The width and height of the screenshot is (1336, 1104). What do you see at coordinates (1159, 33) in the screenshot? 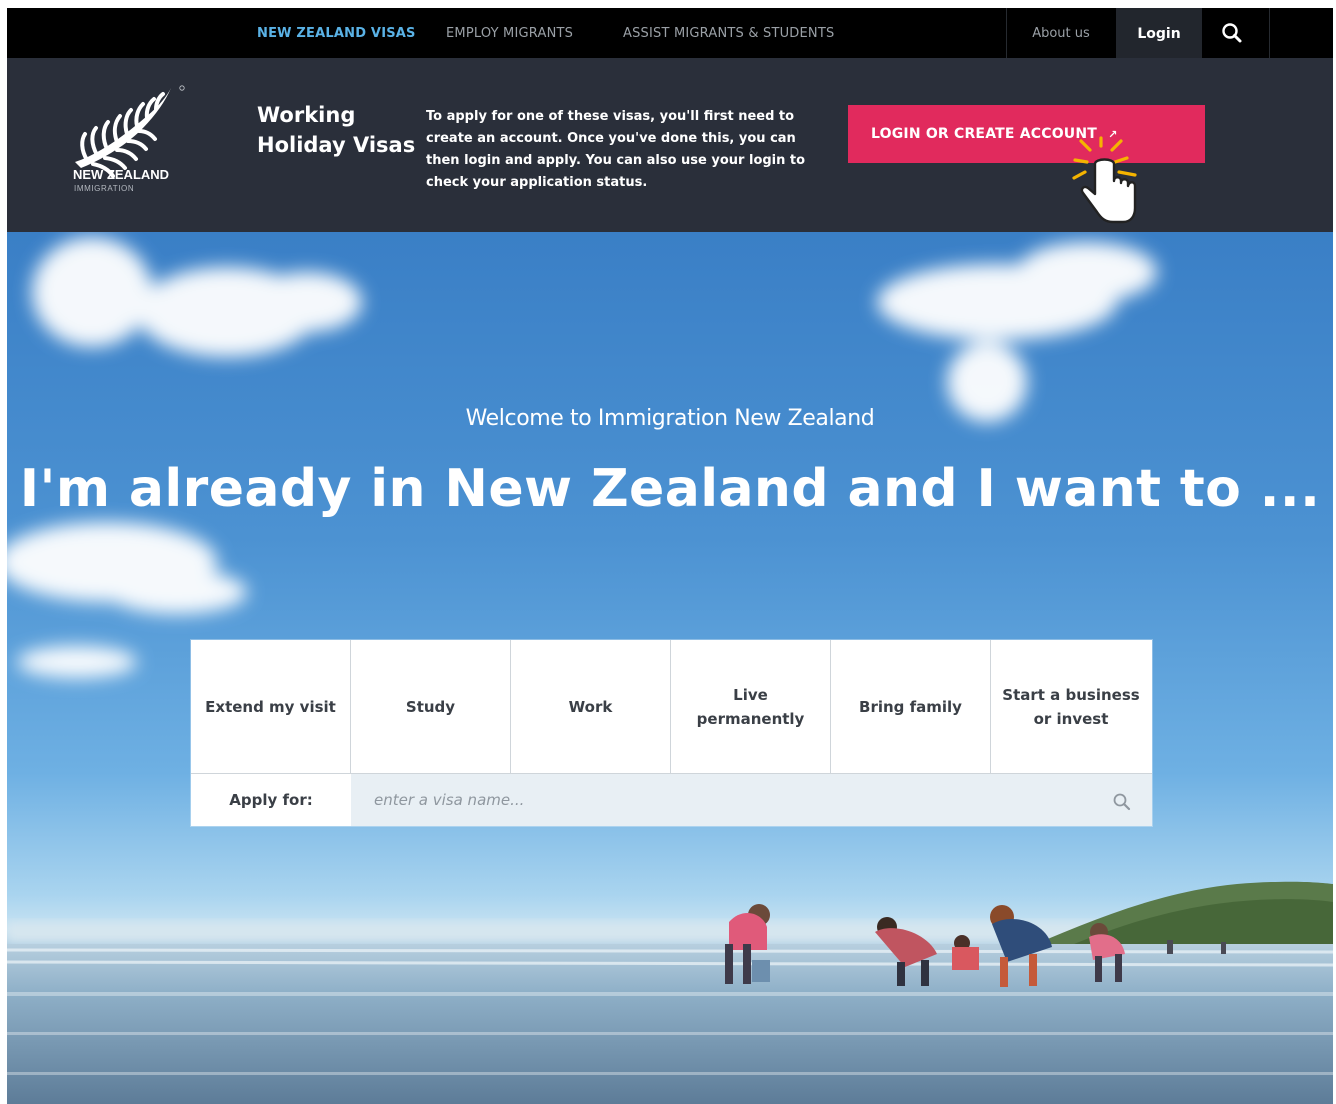
I see `login-button: Login` at bounding box center [1159, 33].